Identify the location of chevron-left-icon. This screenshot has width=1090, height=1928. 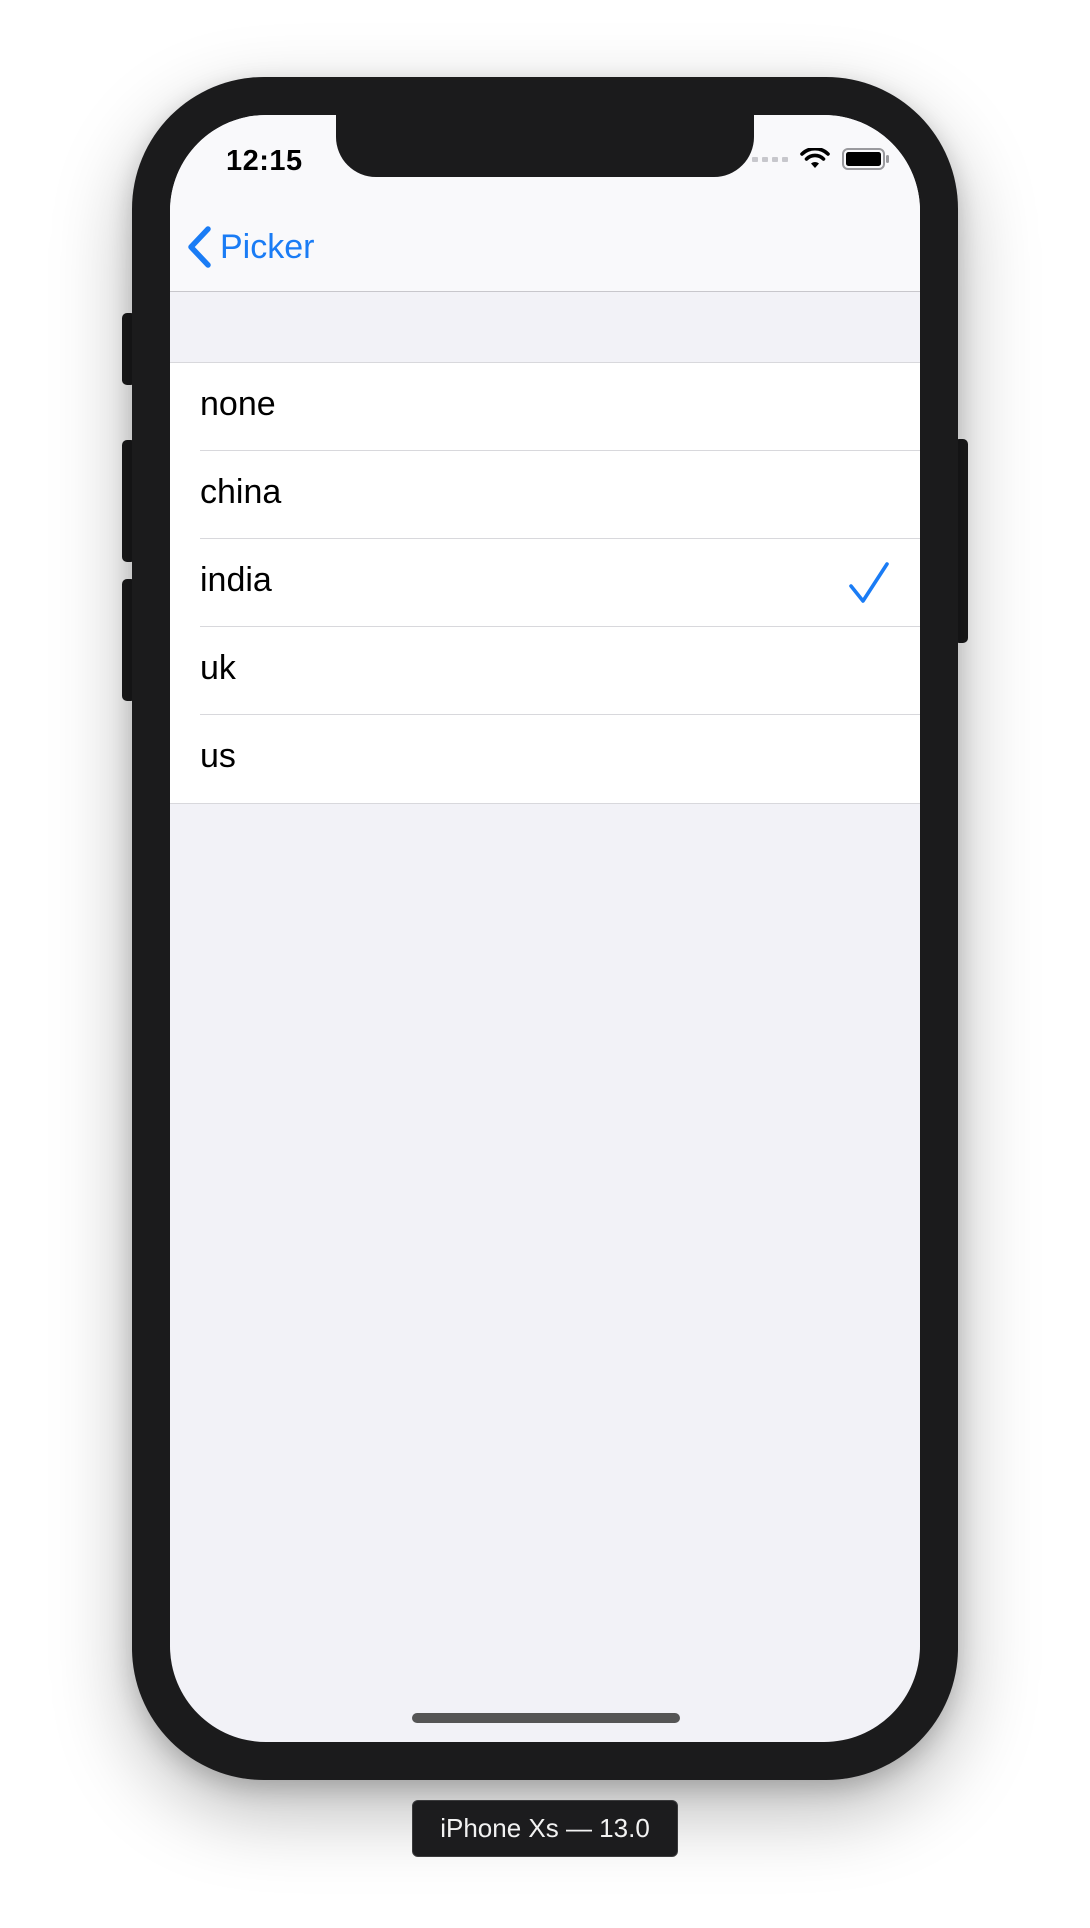
(199, 247).